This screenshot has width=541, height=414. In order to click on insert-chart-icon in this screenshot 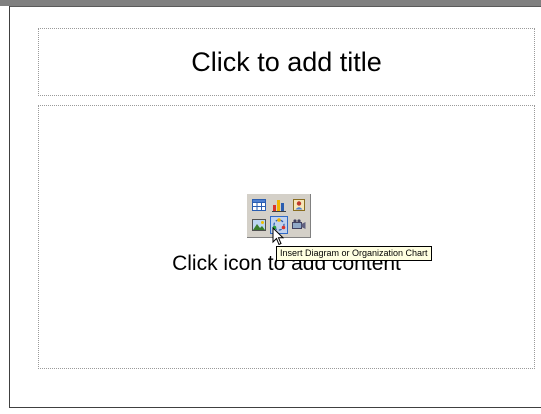, I will do `click(280, 206)`.